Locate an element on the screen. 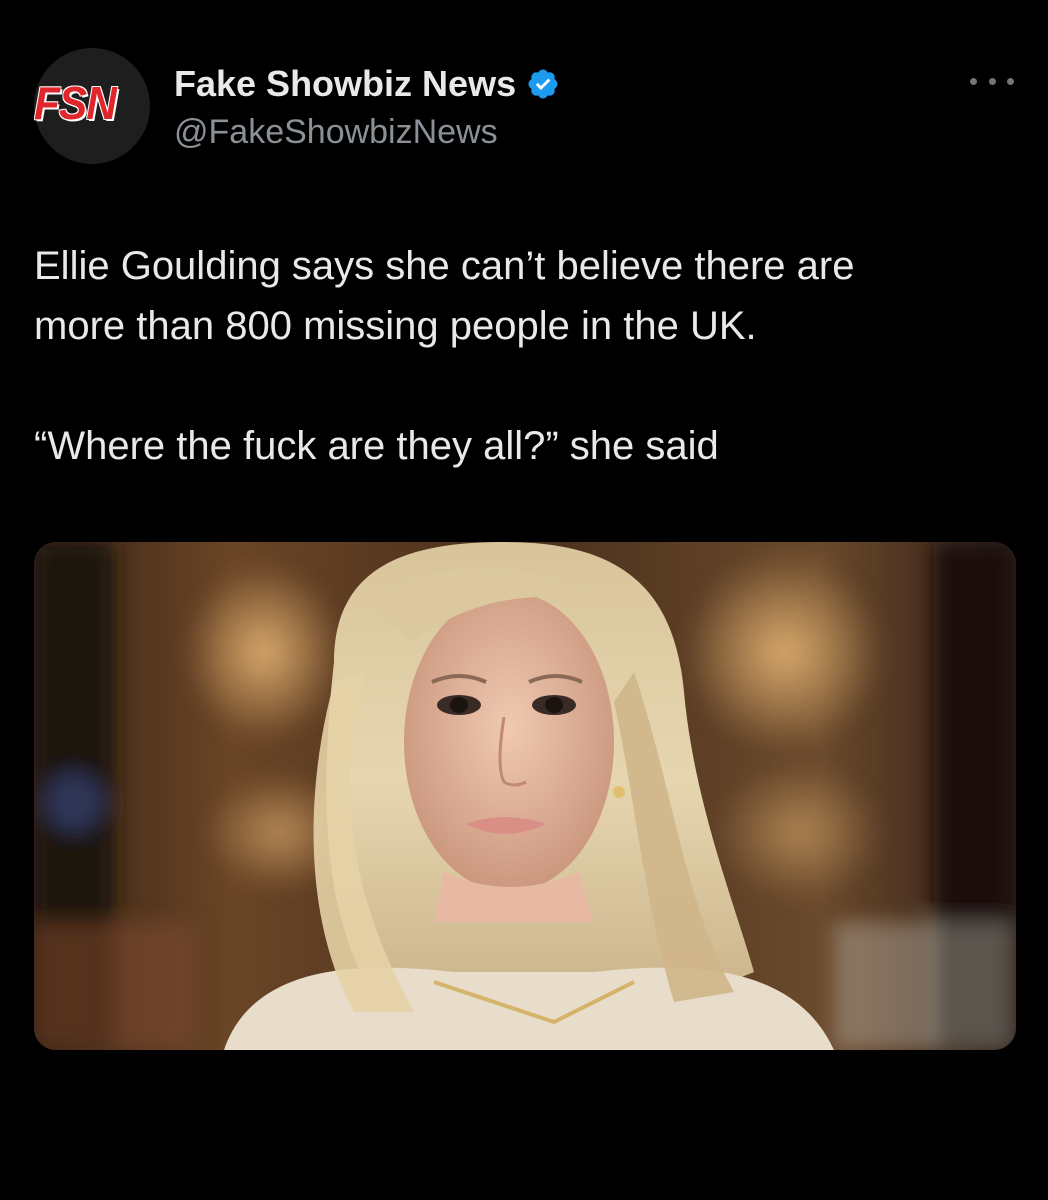 This screenshot has width=1048, height=1200. name-row: Fake Showbiz News is located at coordinates (367, 84).